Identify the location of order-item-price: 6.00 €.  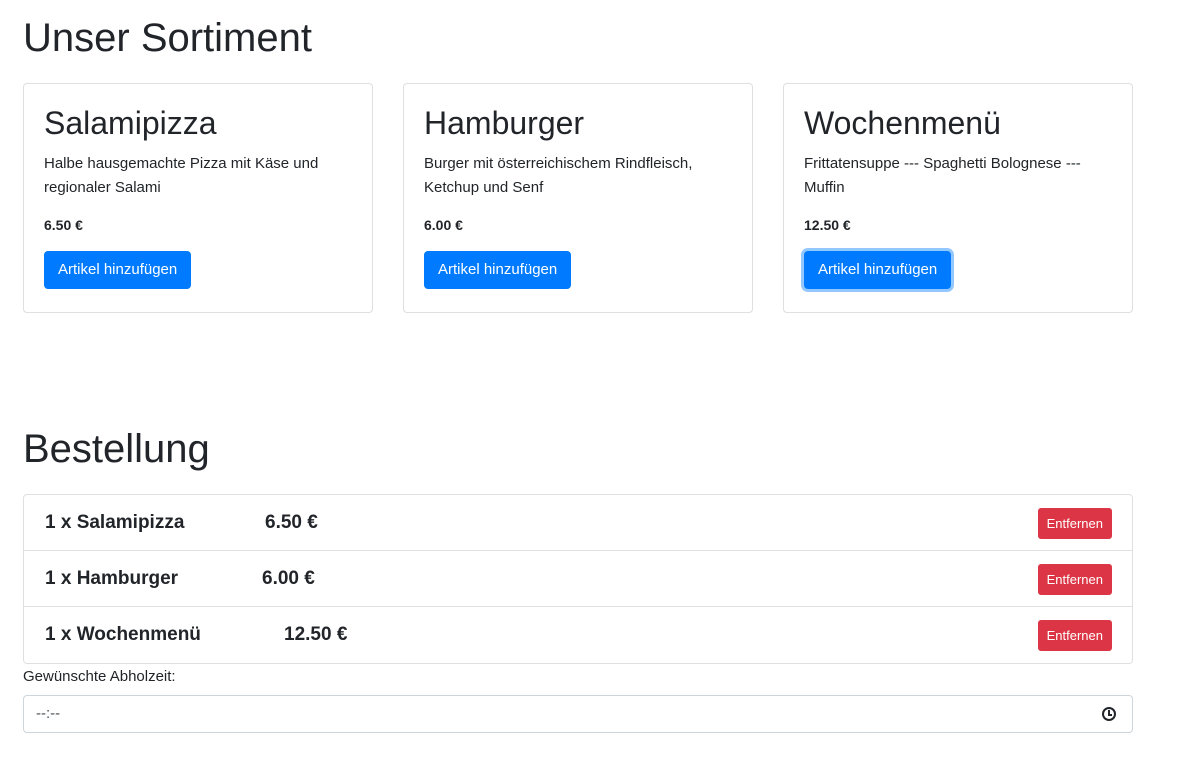
(288, 578).